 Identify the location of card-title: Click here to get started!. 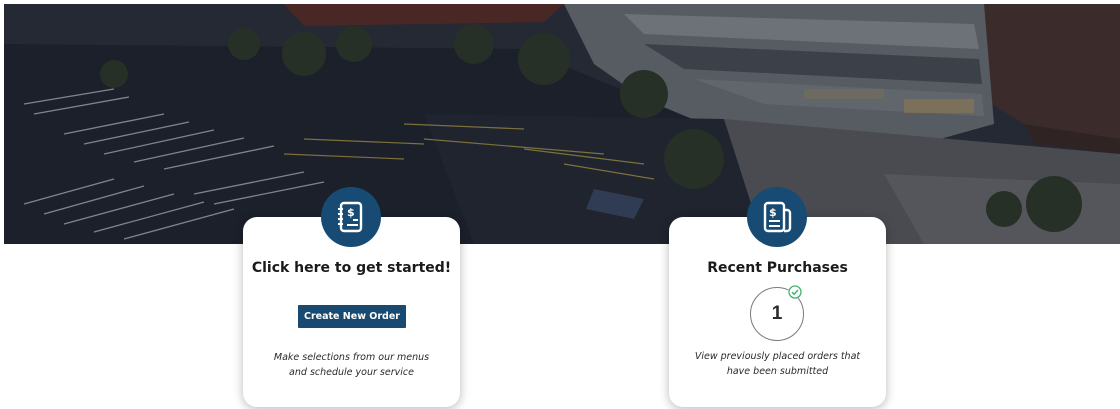
(351, 268).